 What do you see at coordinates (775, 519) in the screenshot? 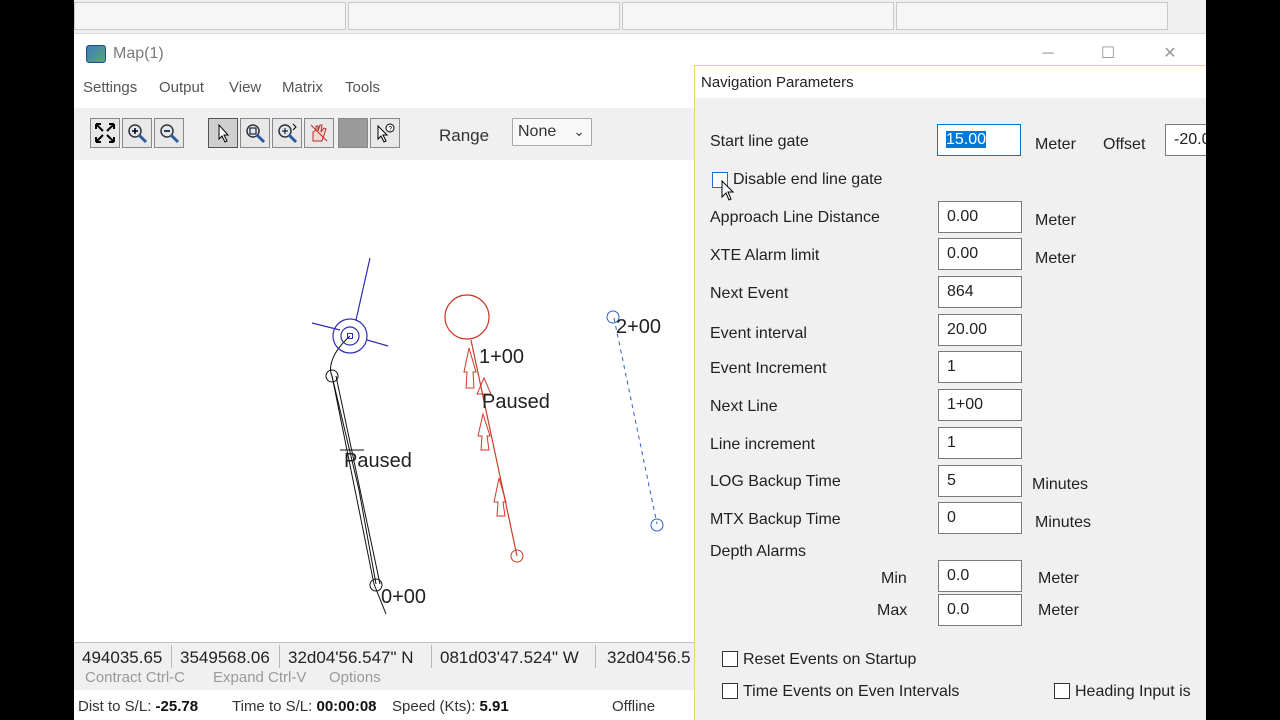
I see `mtx-backup-time-label: MTX Backup Time` at bounding box center [775, 519].